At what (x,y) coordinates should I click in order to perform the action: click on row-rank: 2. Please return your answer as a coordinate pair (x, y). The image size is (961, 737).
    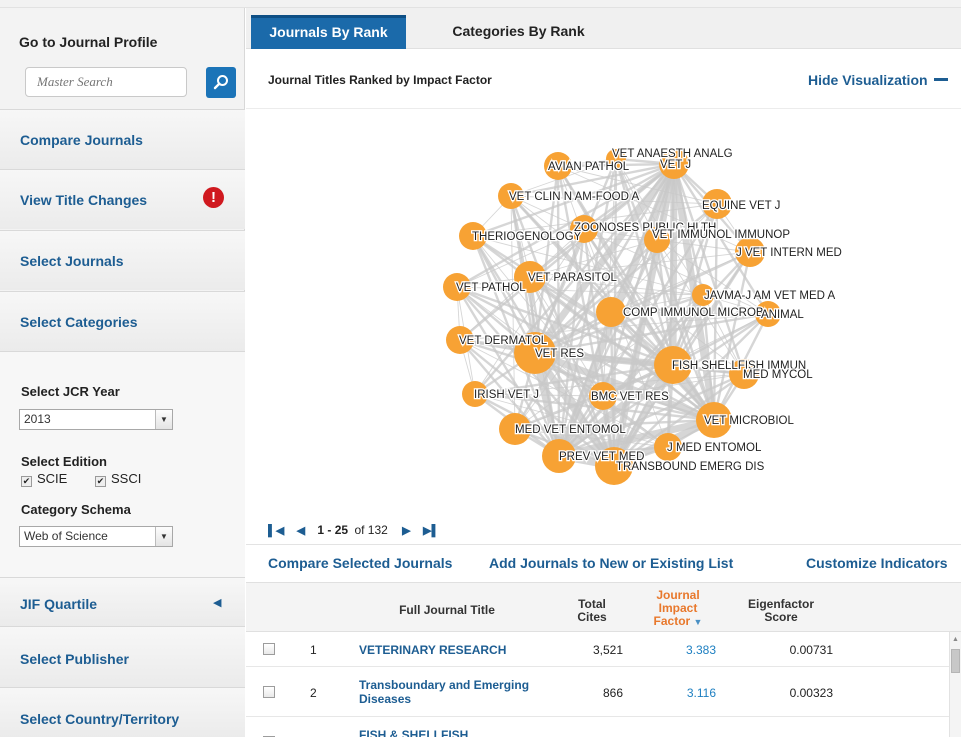
    Looking at the image, I should click on (313, 693).